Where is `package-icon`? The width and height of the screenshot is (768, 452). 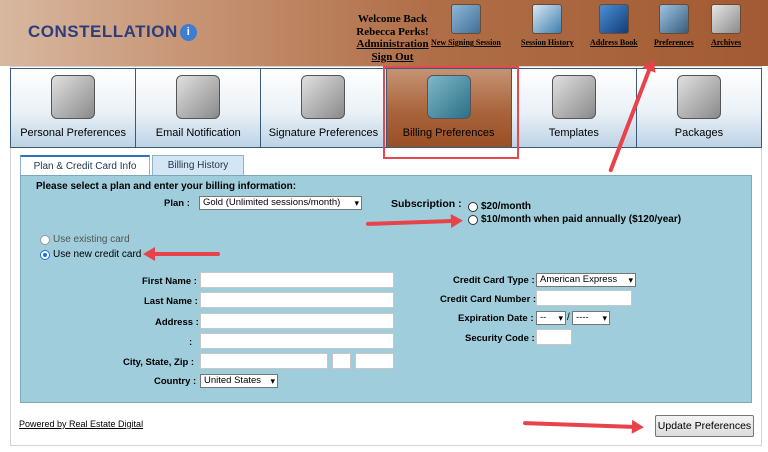
package-icon is located at coordinates (698, 97).